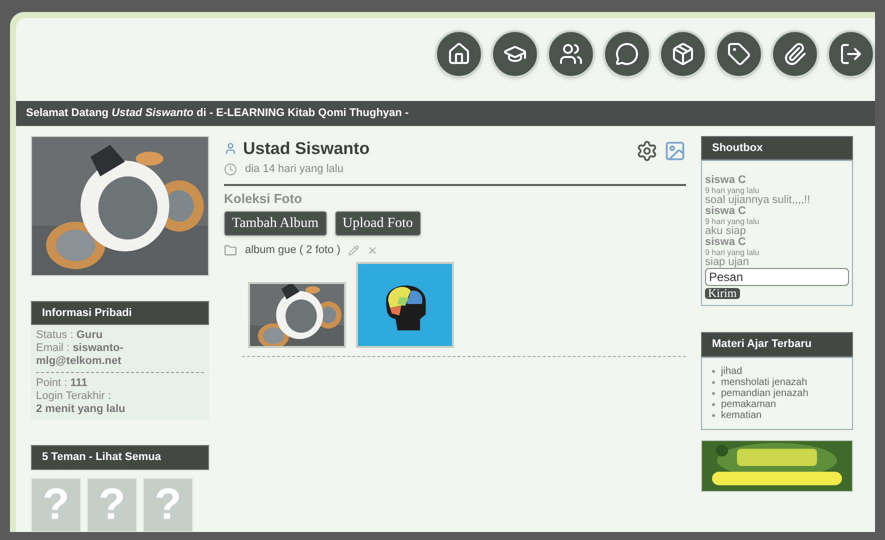  I want to click on box-icon, so click(683, 54).